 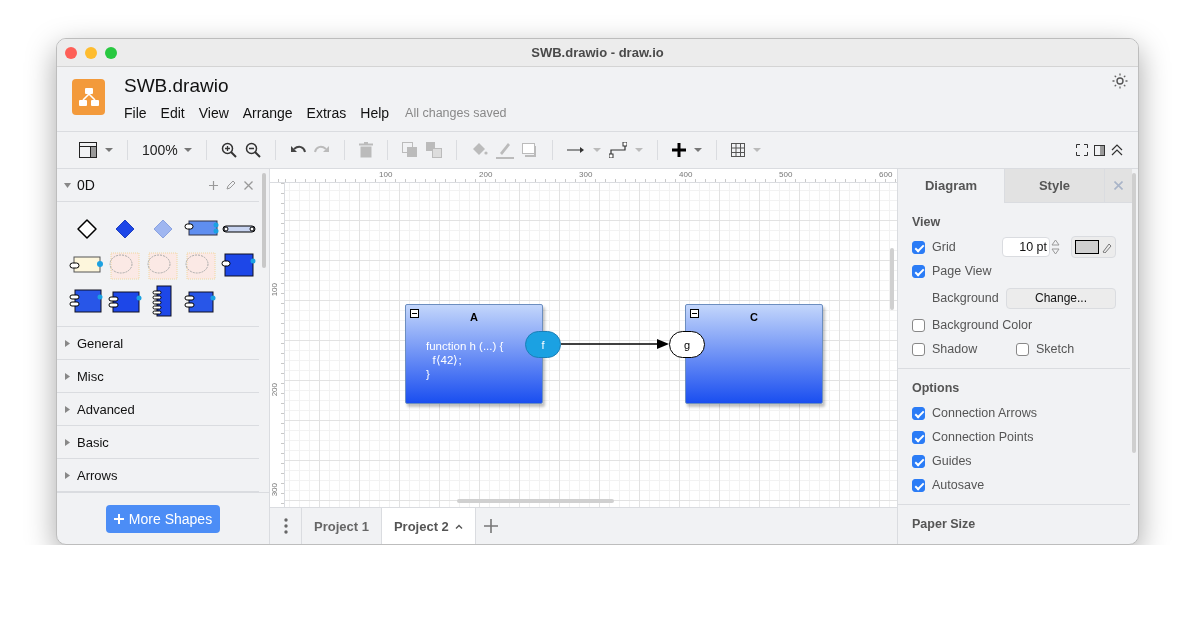 What do you see at coordinates (955, 349) in the screenshot?
I see `checkbox-label: Shadow` at bounding box center [955, 349].